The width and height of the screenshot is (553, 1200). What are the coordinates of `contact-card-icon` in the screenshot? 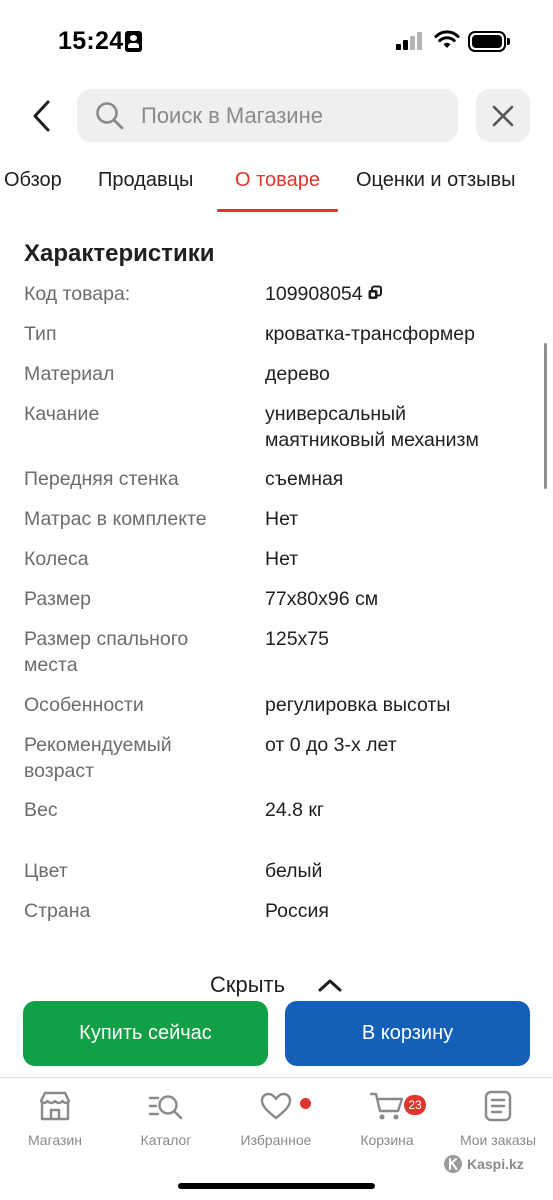 It's located at (133, 41).